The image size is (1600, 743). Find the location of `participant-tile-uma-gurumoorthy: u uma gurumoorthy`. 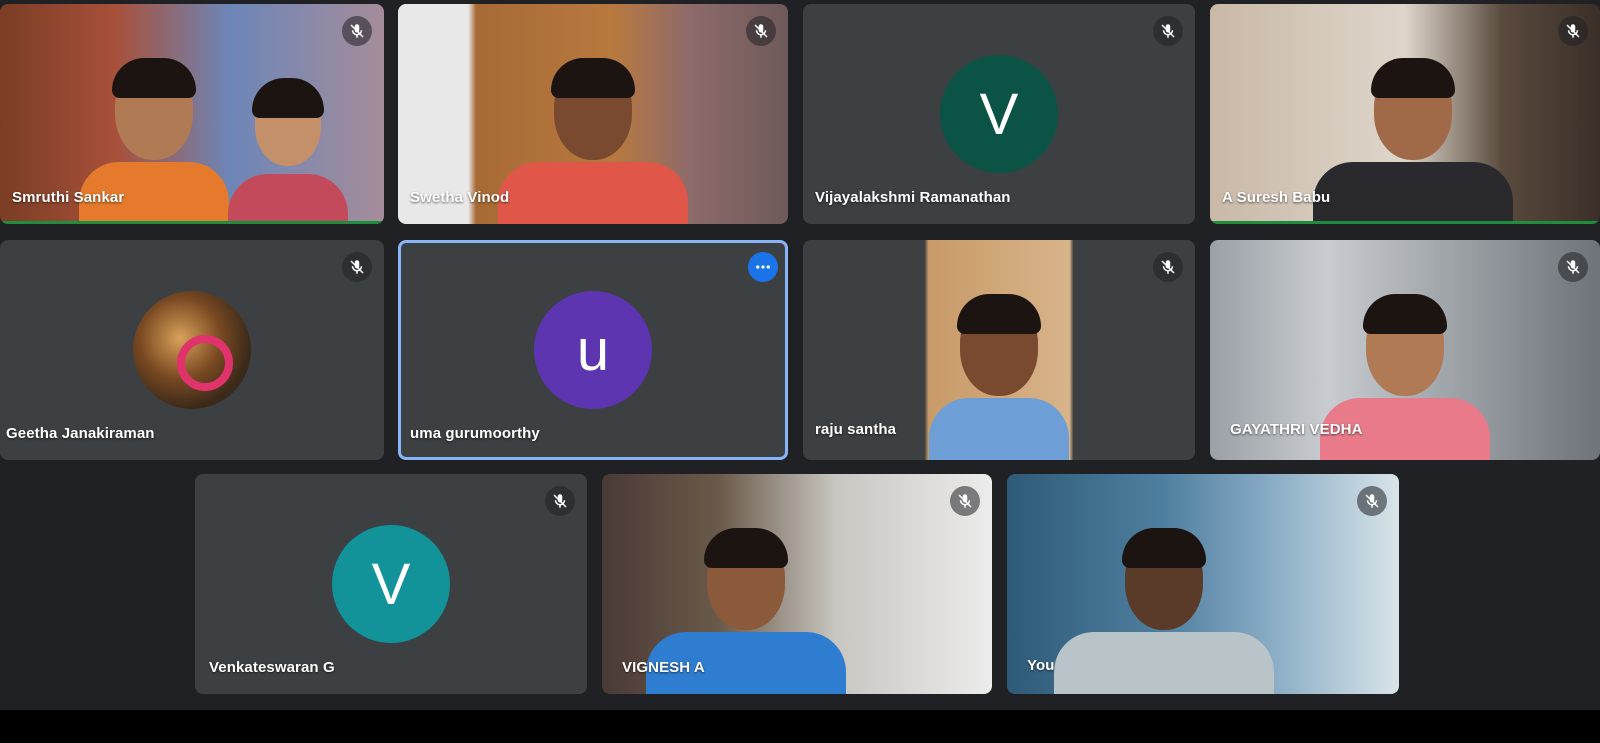

participant-tile-uma-gurumoorthy: u uma gurumoorthy is located at coordinates (593, 350).